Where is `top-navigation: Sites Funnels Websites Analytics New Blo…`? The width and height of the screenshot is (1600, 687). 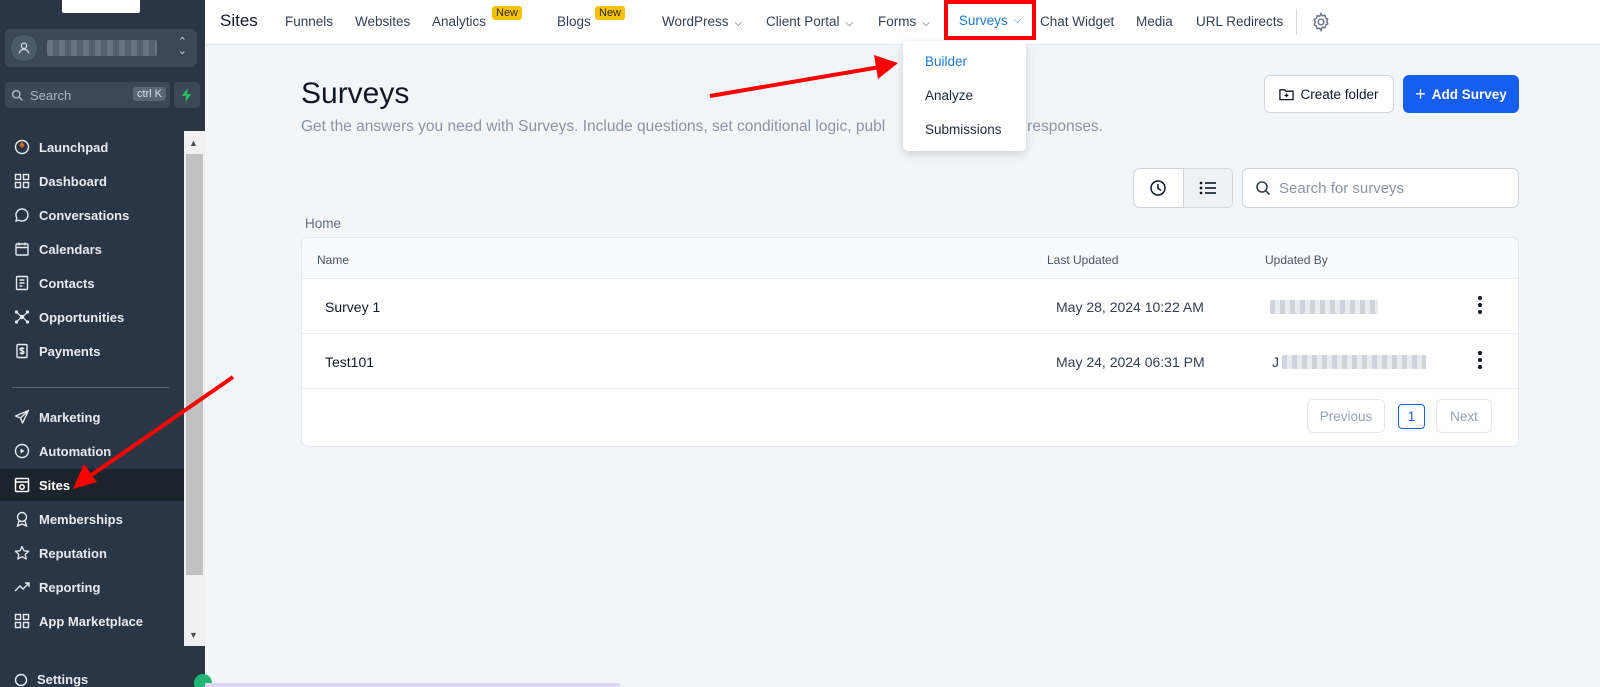
top-navigation: Sites Funnels Websites Analytics New Blo… is located at coordinates (902, 22).